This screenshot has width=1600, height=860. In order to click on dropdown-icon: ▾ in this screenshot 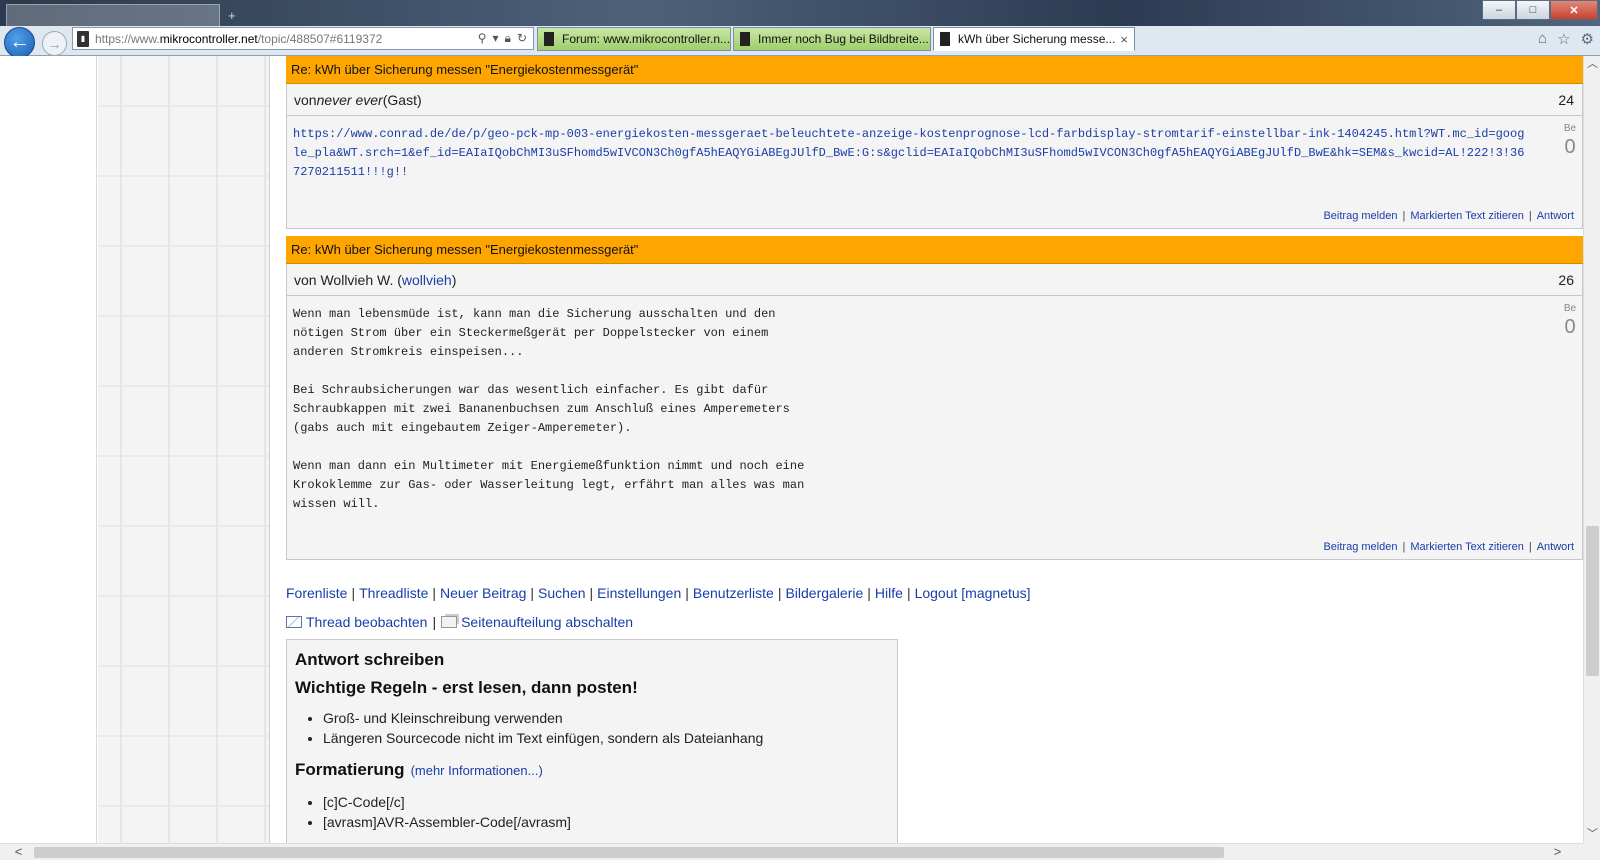, I will do `click(496, 38)`.